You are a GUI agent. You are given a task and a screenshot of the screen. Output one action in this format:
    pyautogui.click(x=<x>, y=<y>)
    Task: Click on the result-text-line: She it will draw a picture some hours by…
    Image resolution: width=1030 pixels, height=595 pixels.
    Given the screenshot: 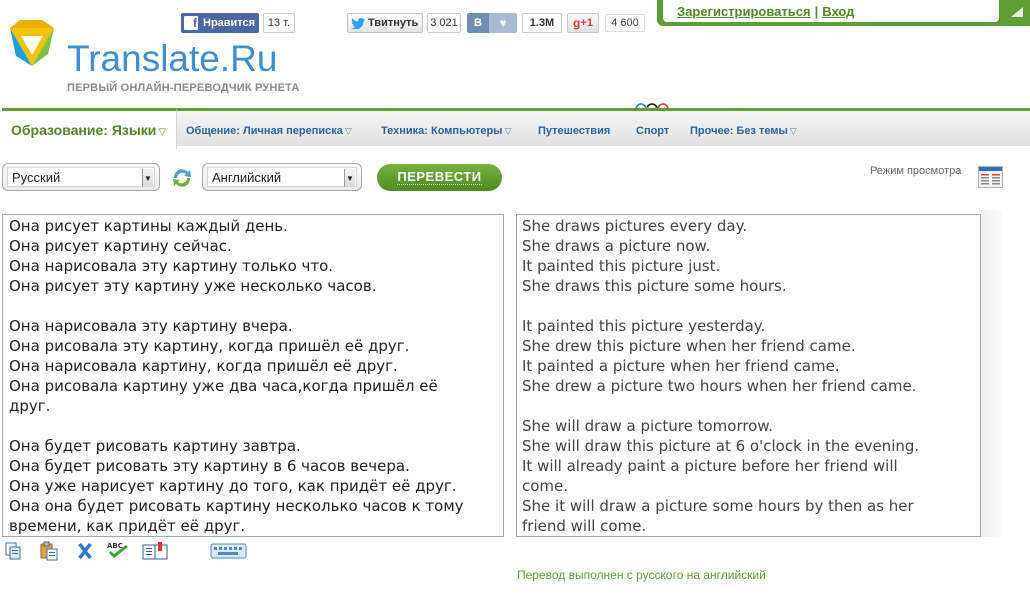 What is the action you would take?
    pyautogui.click(x=718, y=506)
    